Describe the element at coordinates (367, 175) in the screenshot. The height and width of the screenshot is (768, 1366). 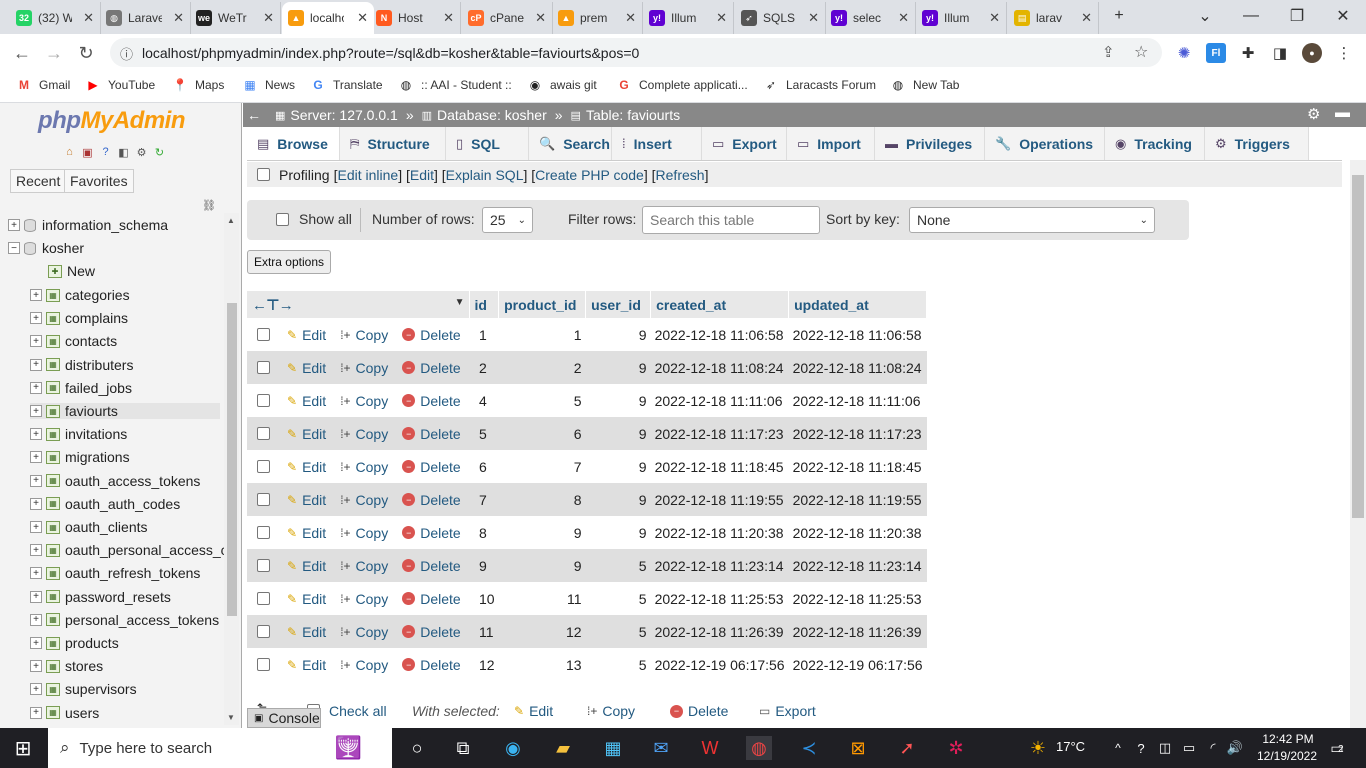
I see `edit-inline-link: Edit inline` at that location.